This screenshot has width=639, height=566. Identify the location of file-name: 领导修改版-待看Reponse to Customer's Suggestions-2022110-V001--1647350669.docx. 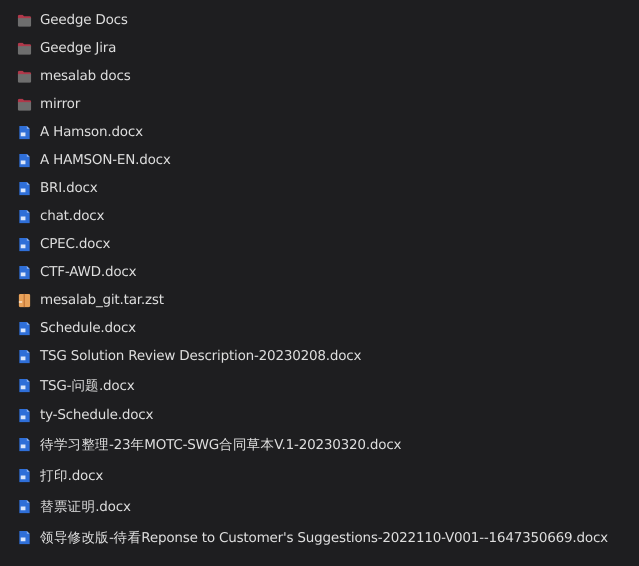
(324, 537).